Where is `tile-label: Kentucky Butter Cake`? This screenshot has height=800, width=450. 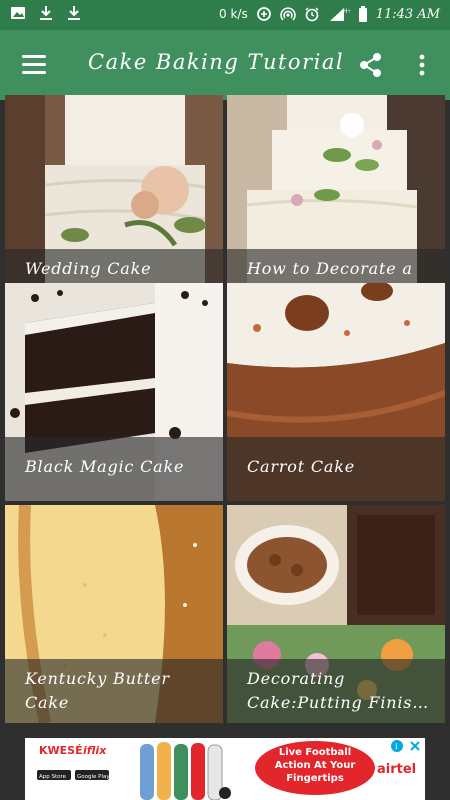
tile-label: Kentucky Butter Cake is located at coordinates (114, 691).